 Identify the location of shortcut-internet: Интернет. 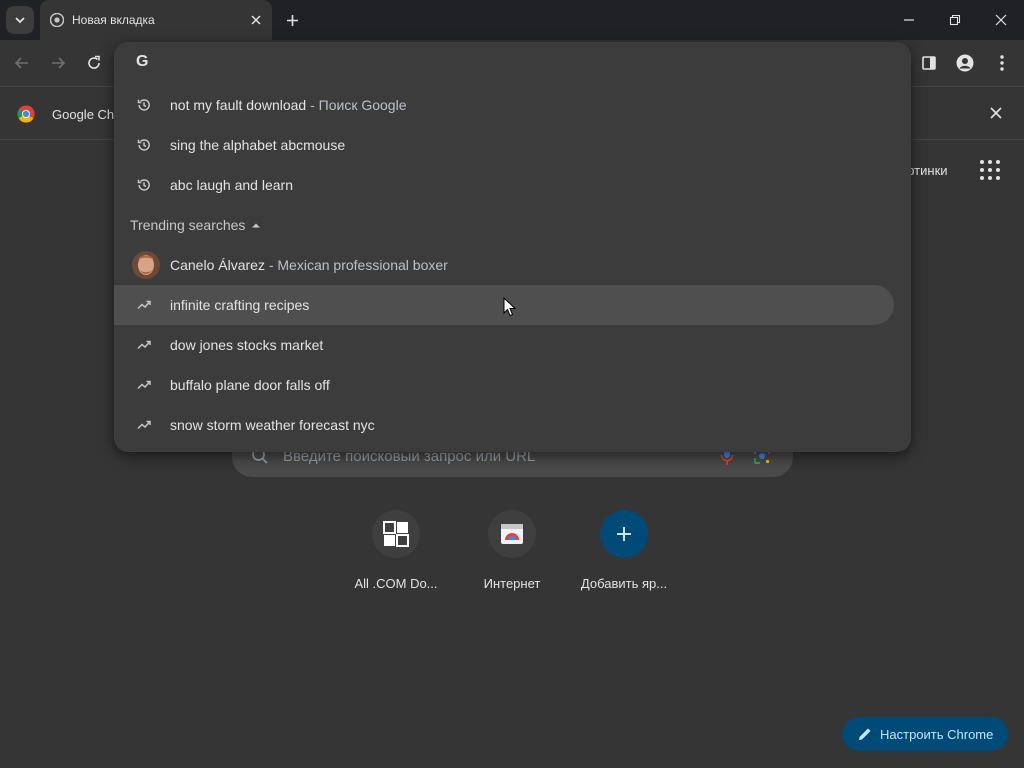
(512, 555).